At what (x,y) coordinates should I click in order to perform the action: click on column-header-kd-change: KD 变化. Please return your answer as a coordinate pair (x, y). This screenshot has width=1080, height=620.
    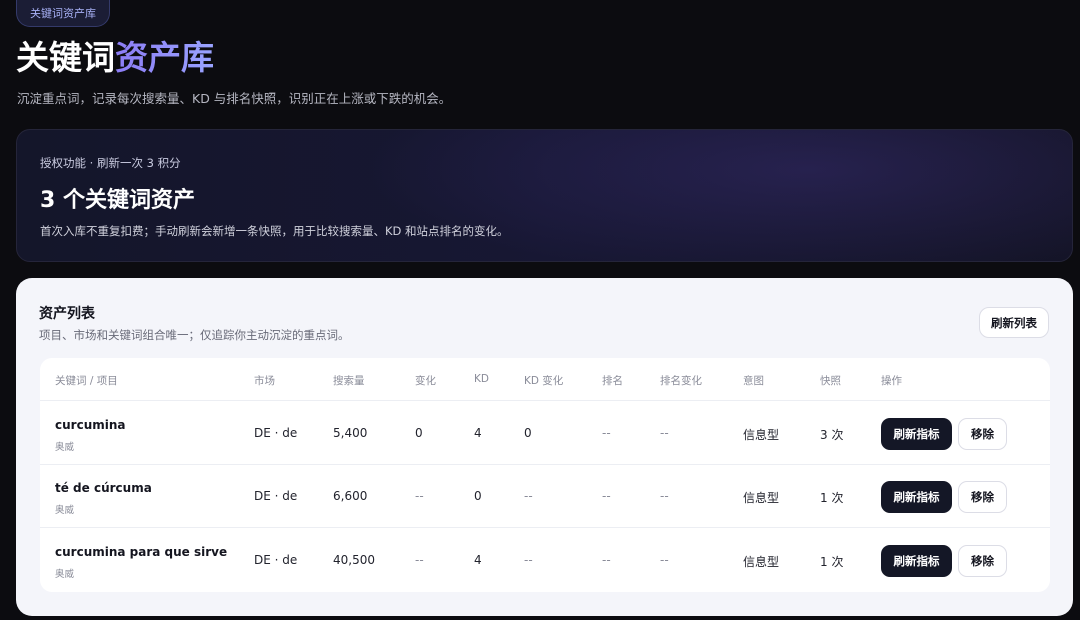
    Looking at the image, I should click on (544, 381).